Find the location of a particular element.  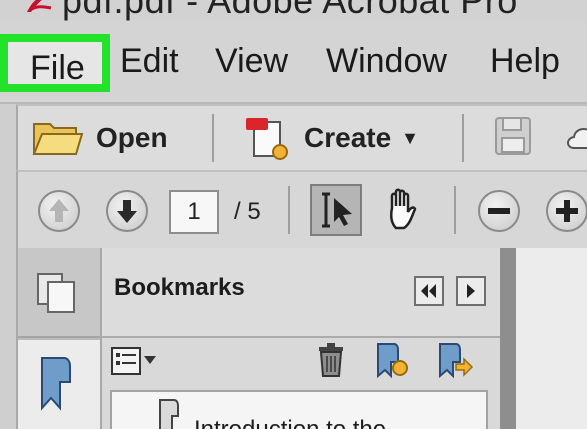

expand-panel-button is located at coordinates (471, 291).